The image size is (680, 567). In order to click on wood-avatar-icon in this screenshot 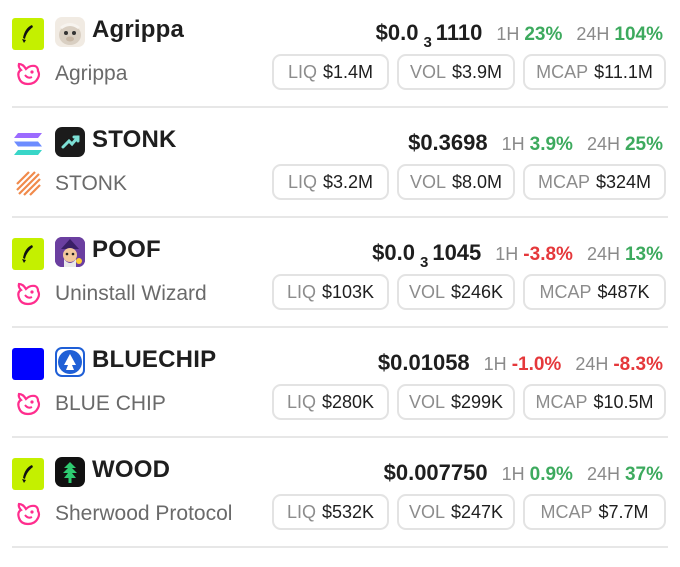, I will do `click(70, 472)`.